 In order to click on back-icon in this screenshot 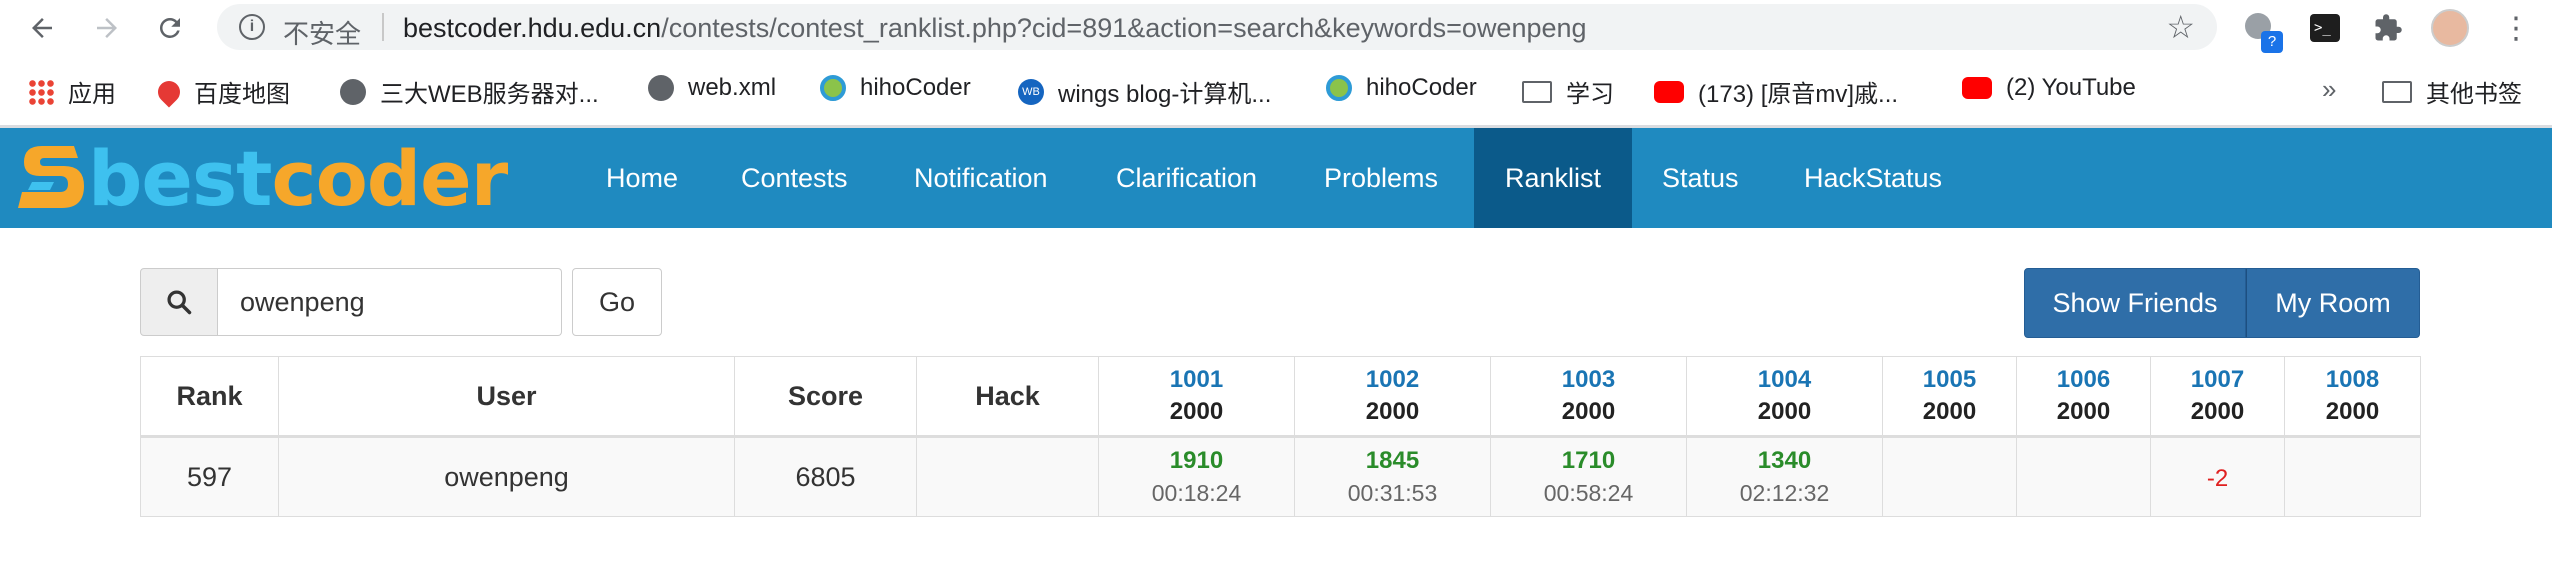, I will do `click(42, 28)`.